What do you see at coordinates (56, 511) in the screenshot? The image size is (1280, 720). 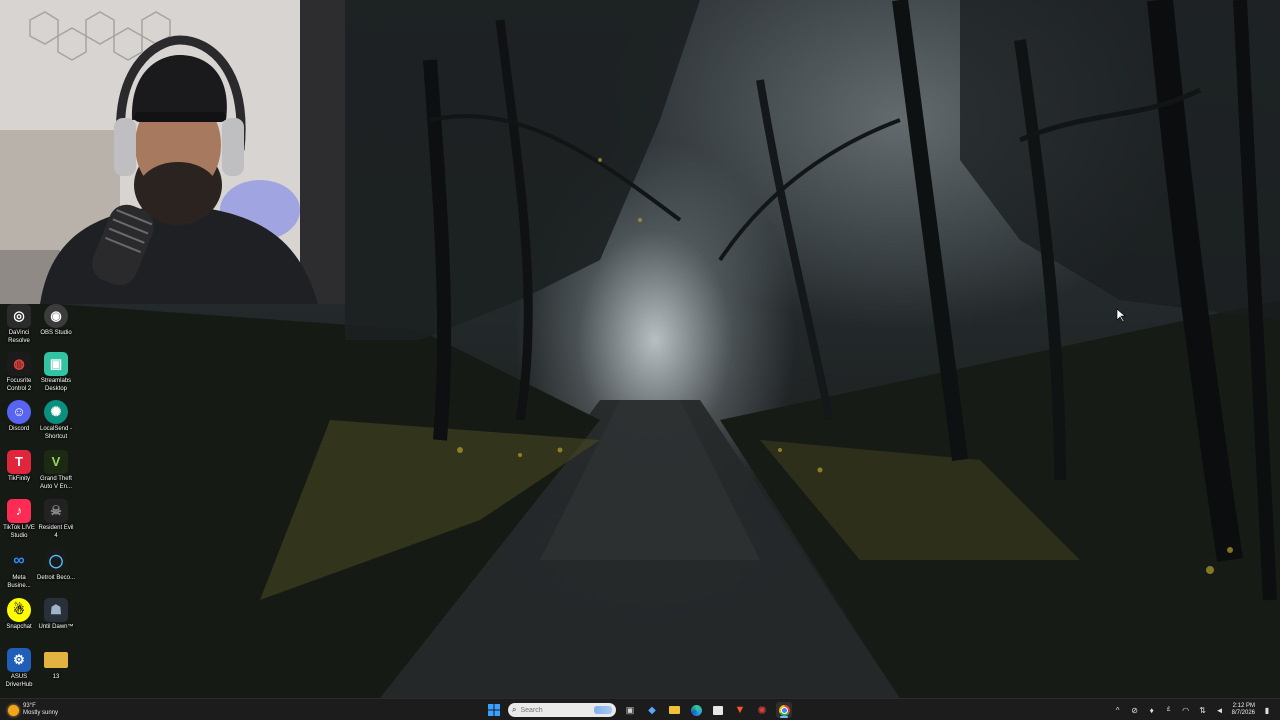 I see `resident-evil-4-icon: ☠` at bounding box center [56, 511].